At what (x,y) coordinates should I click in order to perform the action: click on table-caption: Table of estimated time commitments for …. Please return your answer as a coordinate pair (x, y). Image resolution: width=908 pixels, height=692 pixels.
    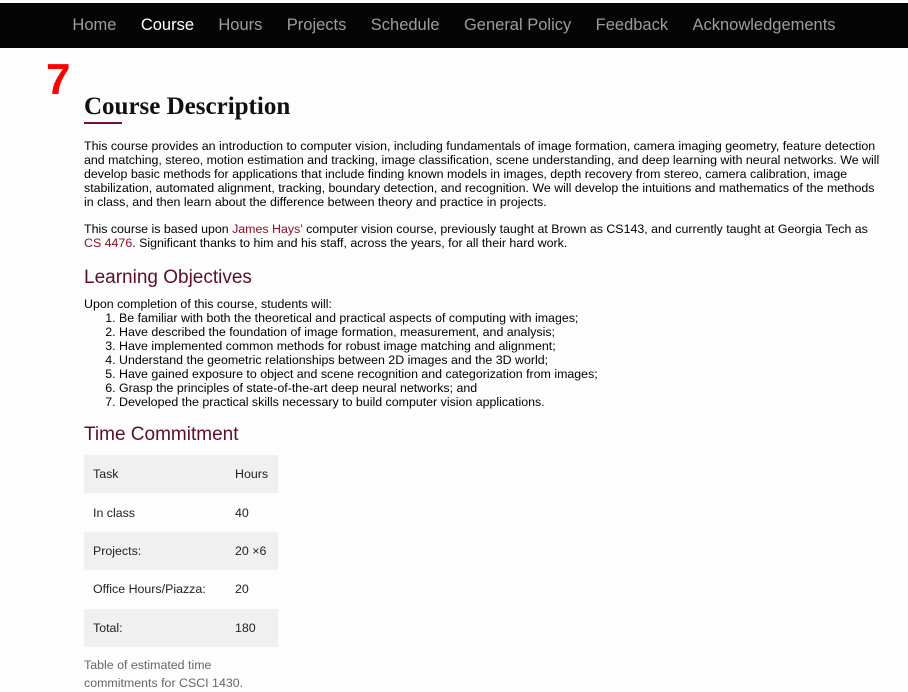
    Looking at the image, I should click on (164, 673).